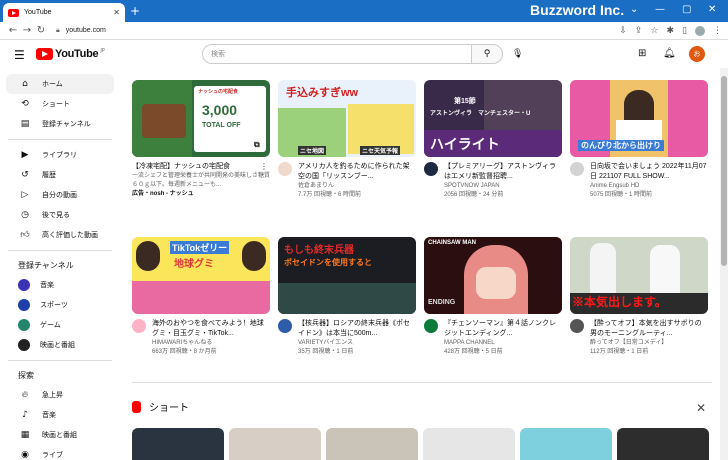 The image size is (728, 460). What do you see at coordinates (686, 9) in the screenshot?
I see `maximize-icon: ▢` at bounding box center [686, 9].